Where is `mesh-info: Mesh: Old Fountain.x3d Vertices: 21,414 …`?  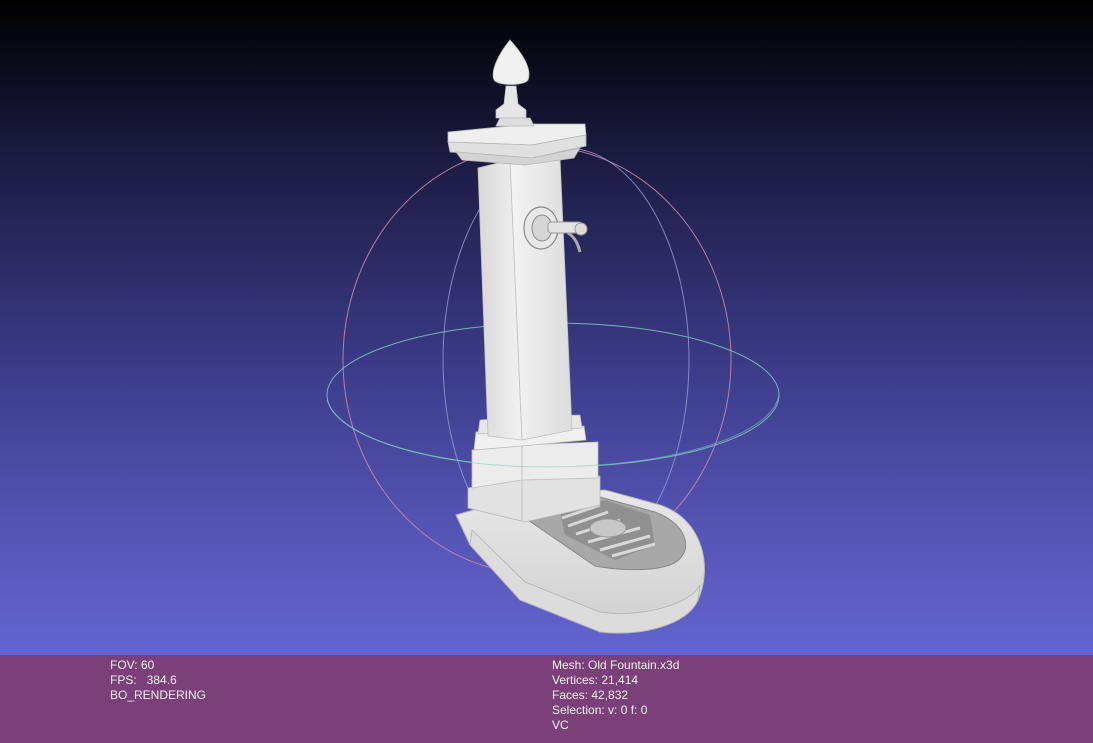 mesh-info: Mesh: Old Fountain.x3d Vertices: 21,414 … is located at coordinates (615, 695).